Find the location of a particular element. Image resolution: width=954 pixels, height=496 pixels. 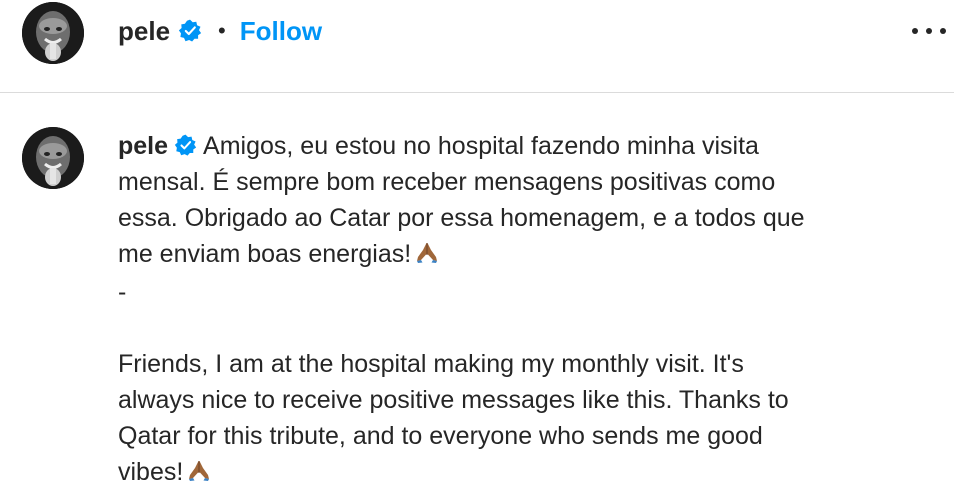

caption-en-line-4: vibes! is located at coordinates (151, 472).